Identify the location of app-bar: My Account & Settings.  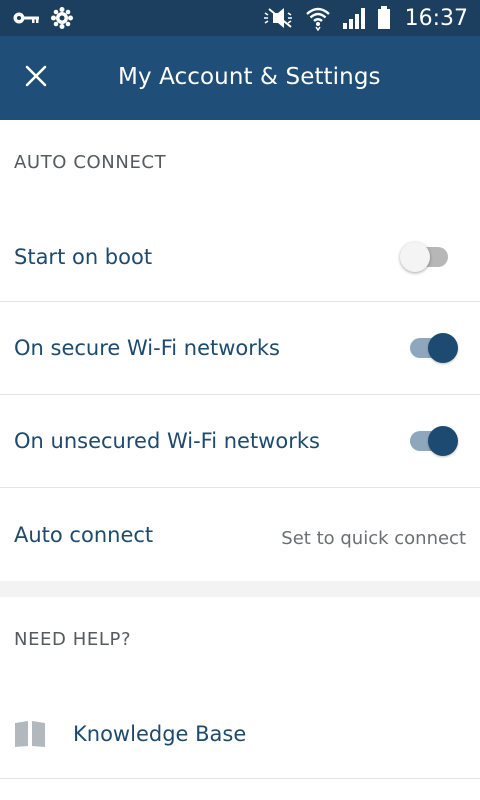
(240, 78).